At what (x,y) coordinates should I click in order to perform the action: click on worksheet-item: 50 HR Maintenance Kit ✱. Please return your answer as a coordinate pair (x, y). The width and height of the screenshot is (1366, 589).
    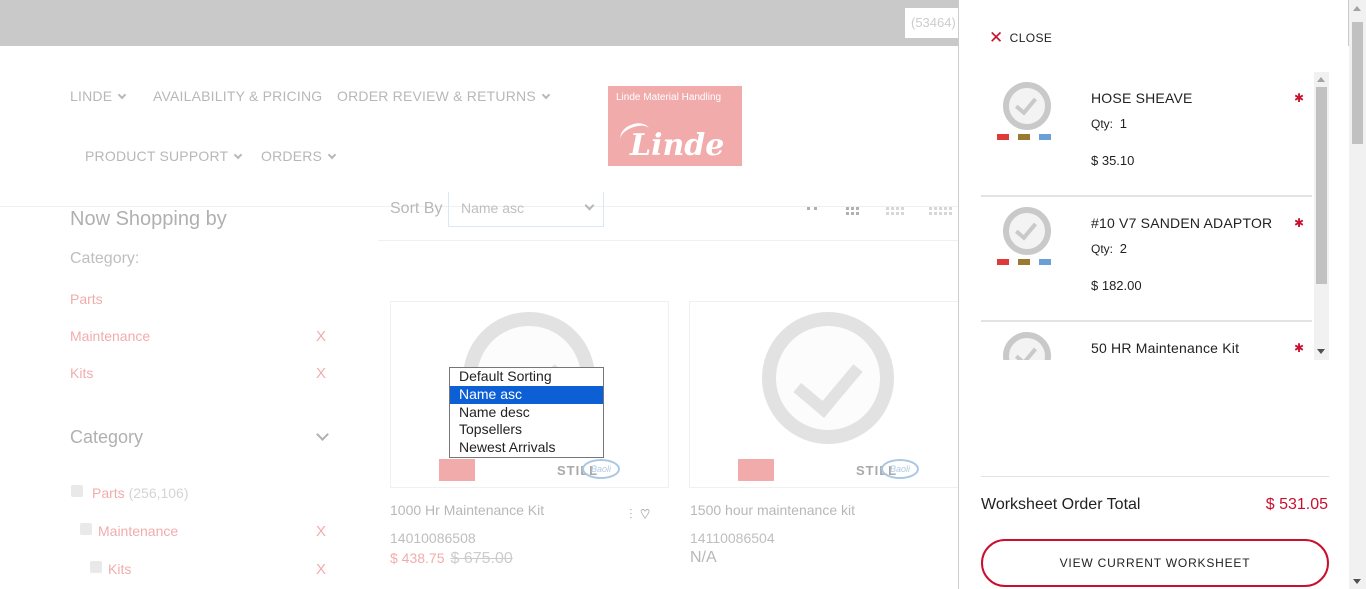
    Looking at the image, I should click on (1146, 341).